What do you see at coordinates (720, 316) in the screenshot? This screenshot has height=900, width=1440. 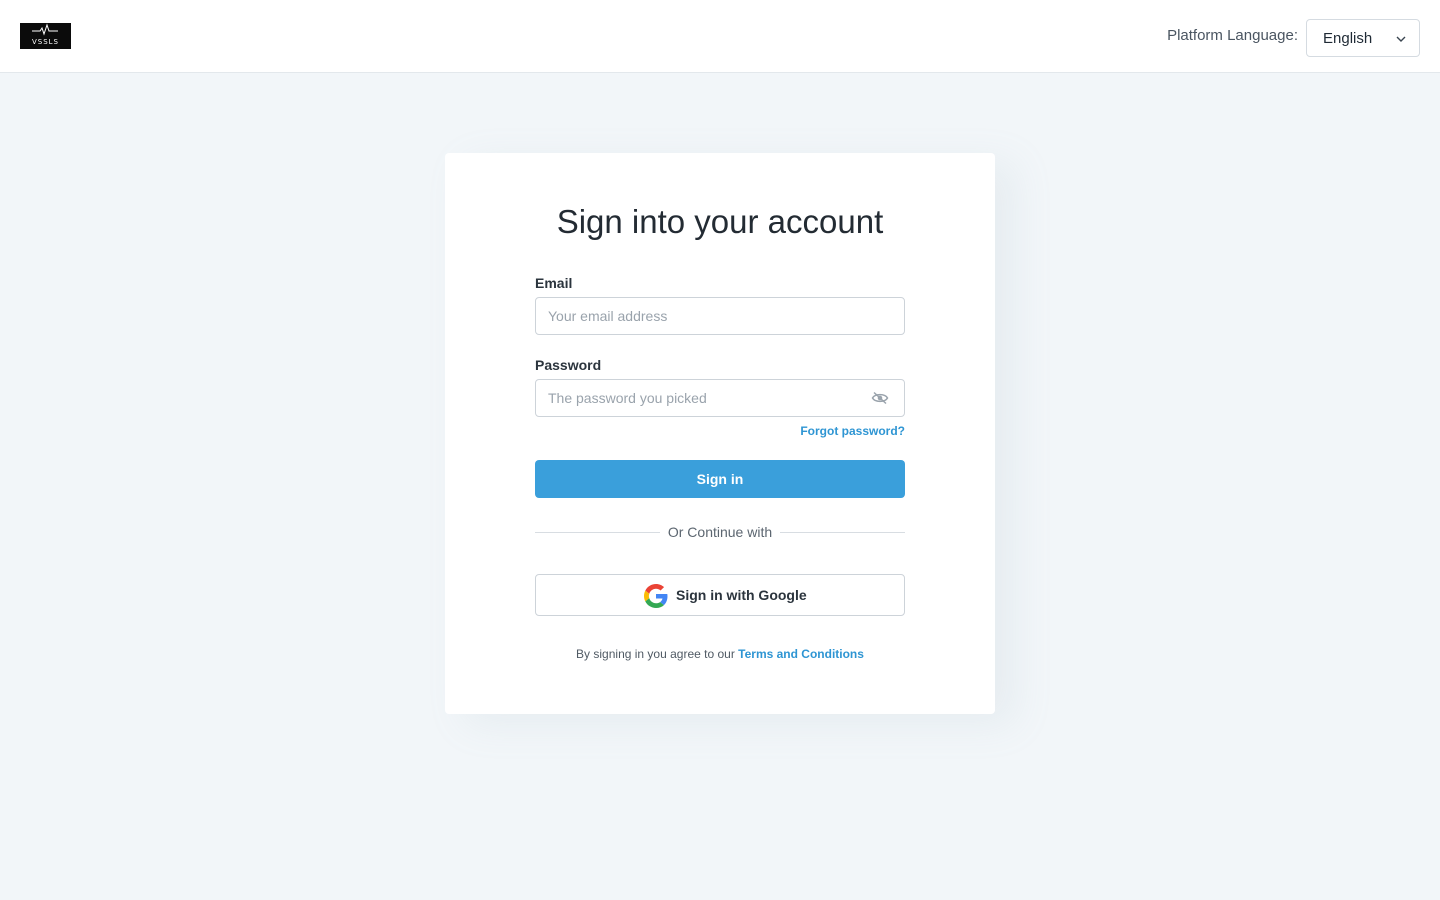 I see `email-field` at bounding box center [720, 316].